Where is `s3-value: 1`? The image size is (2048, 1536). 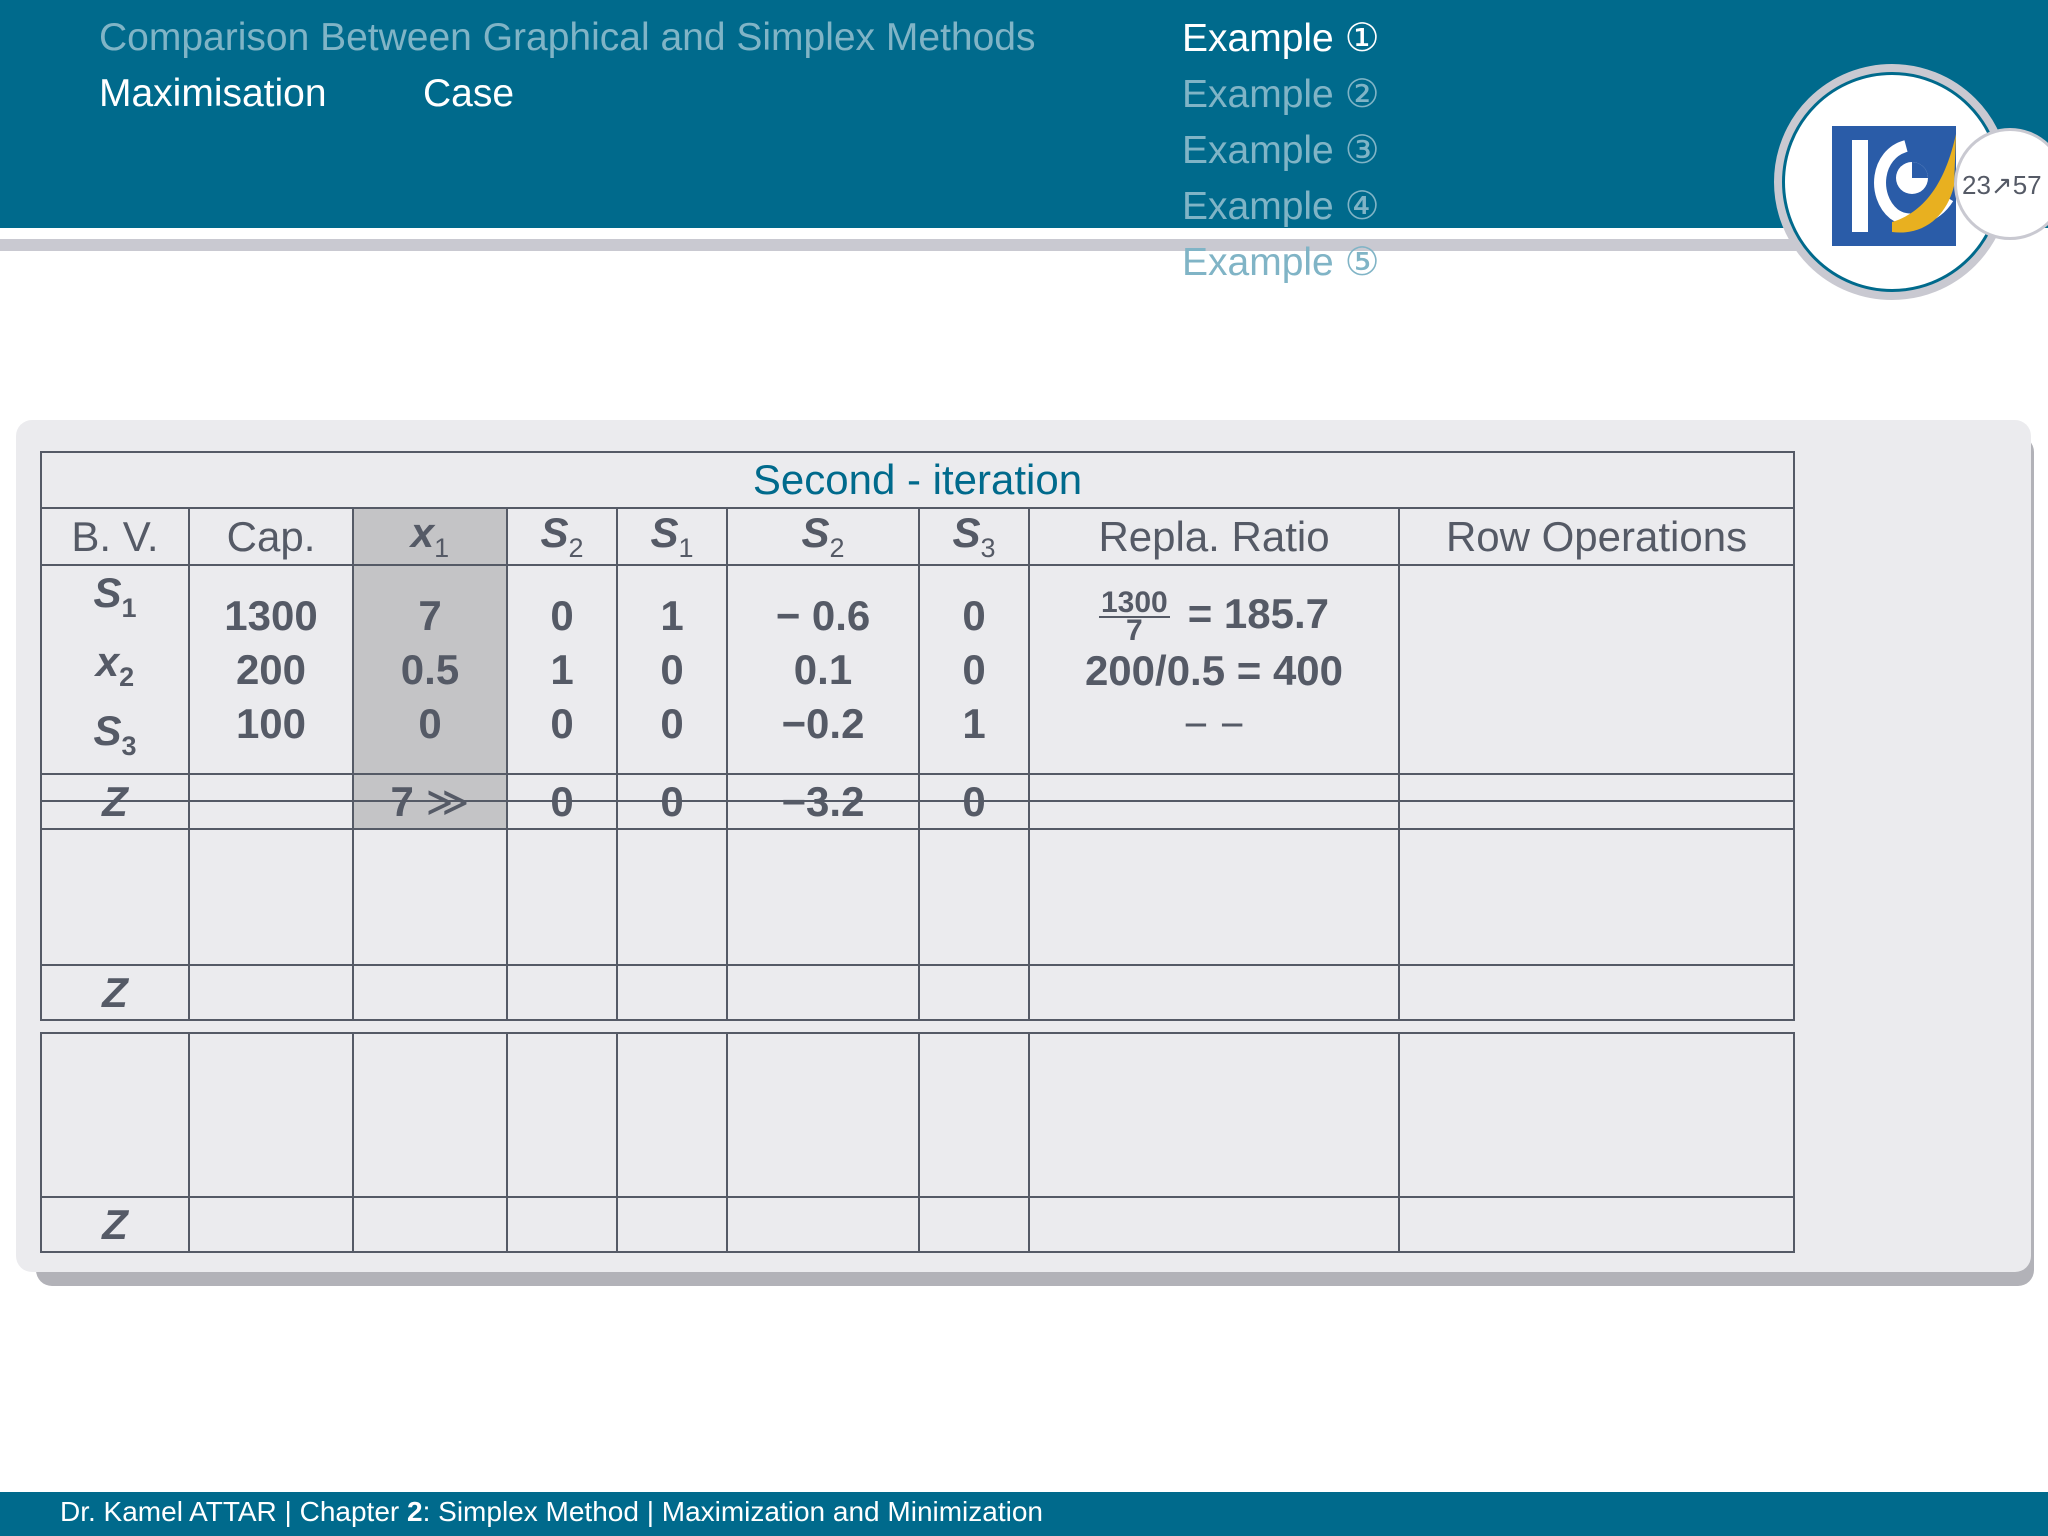 s3-value: 1 is located at coordinates (974, 723).